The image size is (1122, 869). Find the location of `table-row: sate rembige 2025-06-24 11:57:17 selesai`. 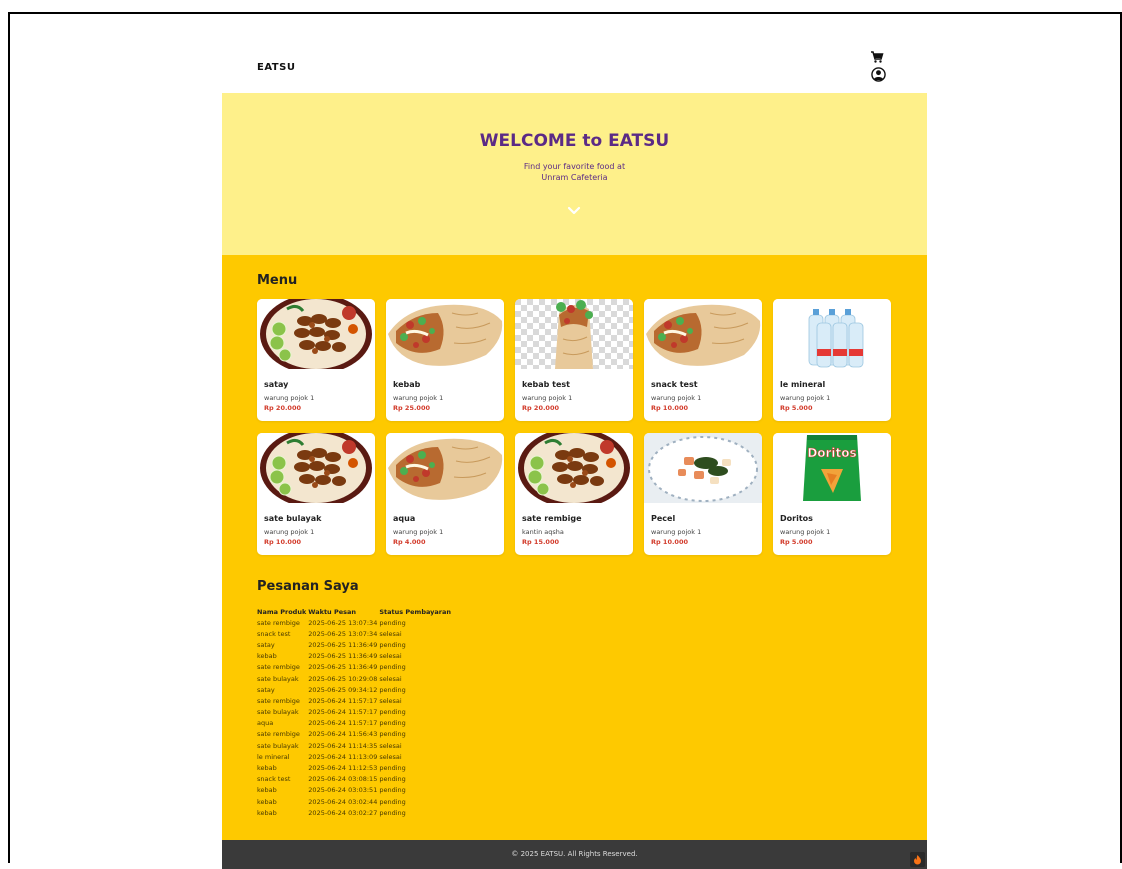

table-row: sate rembige 2025-06-24 11:57:17 selesai is located at coordinates (355, 700).